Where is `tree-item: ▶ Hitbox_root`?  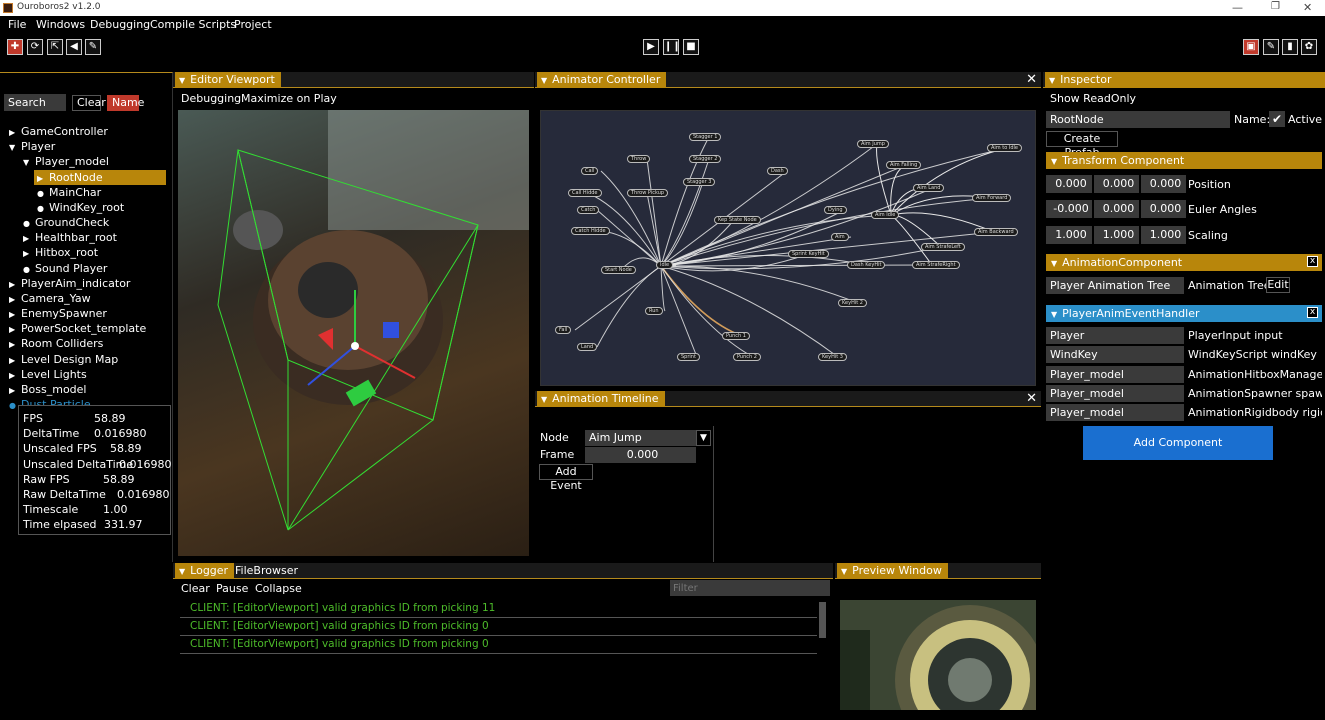 tree-item: ▶ Hitbox_root is located at coordinates (60, 252).